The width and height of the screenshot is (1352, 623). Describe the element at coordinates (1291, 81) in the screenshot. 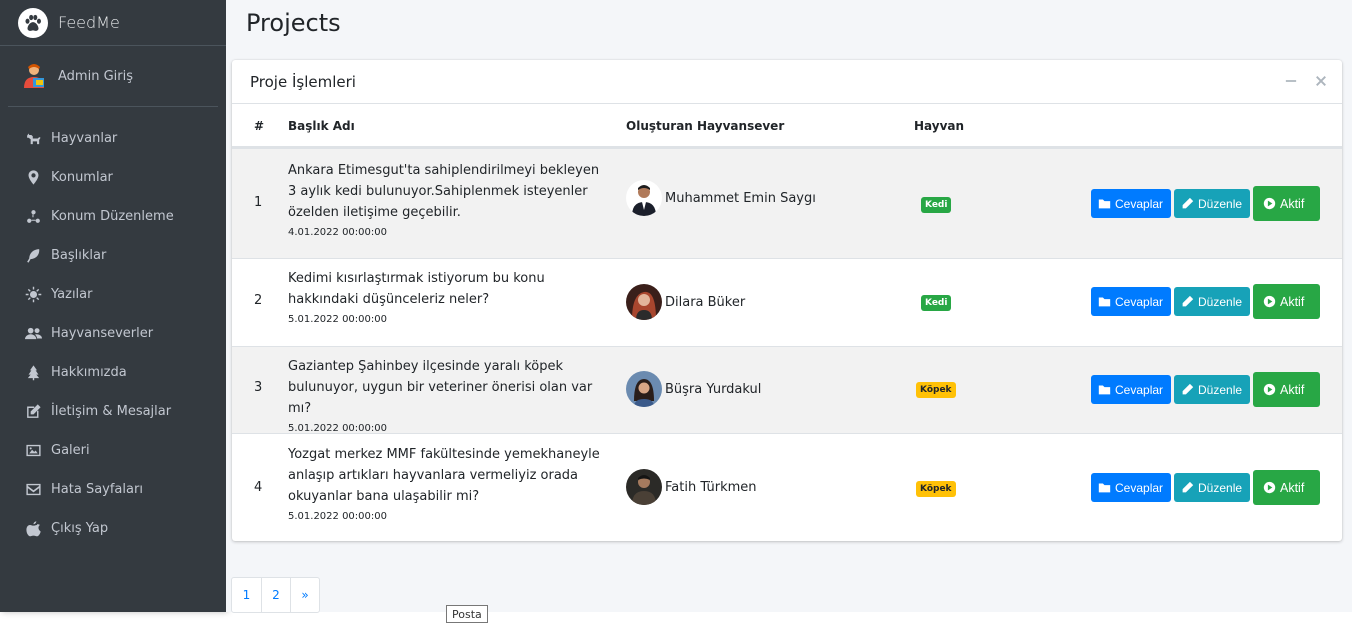

I see `minus-icon` at that location.